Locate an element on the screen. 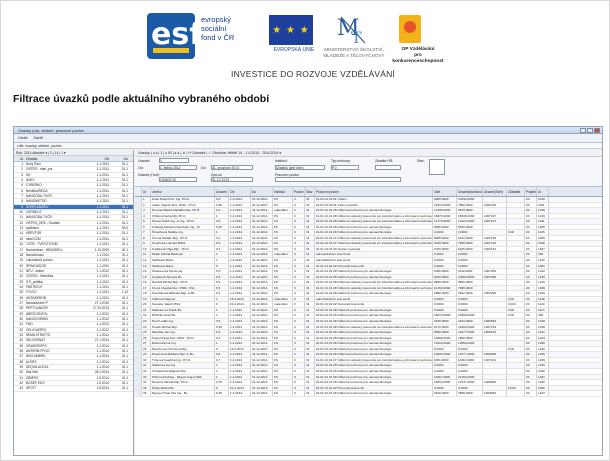  table-cell: 6 is located at coordinates (146, 227).